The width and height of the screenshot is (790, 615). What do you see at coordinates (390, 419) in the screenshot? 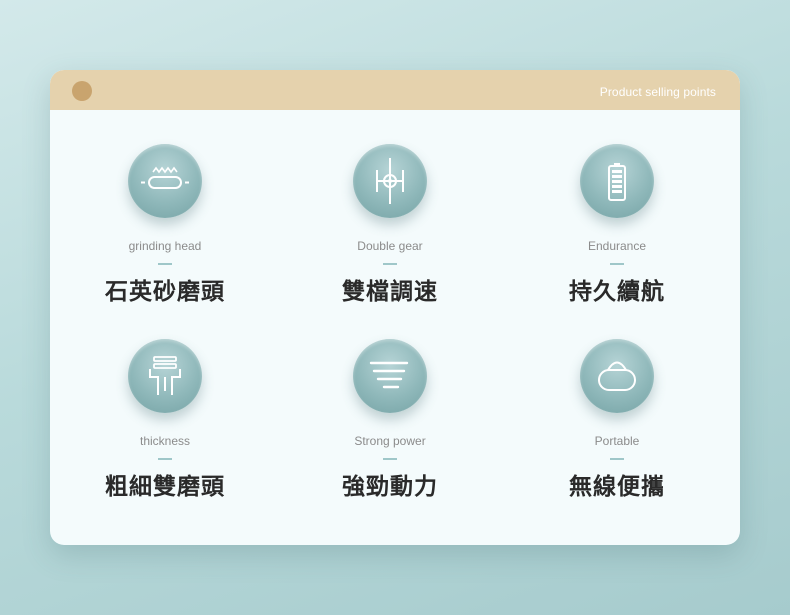
I see `feature-strong-power: Strong power 強勁動力` at bounding box center [390, 419].